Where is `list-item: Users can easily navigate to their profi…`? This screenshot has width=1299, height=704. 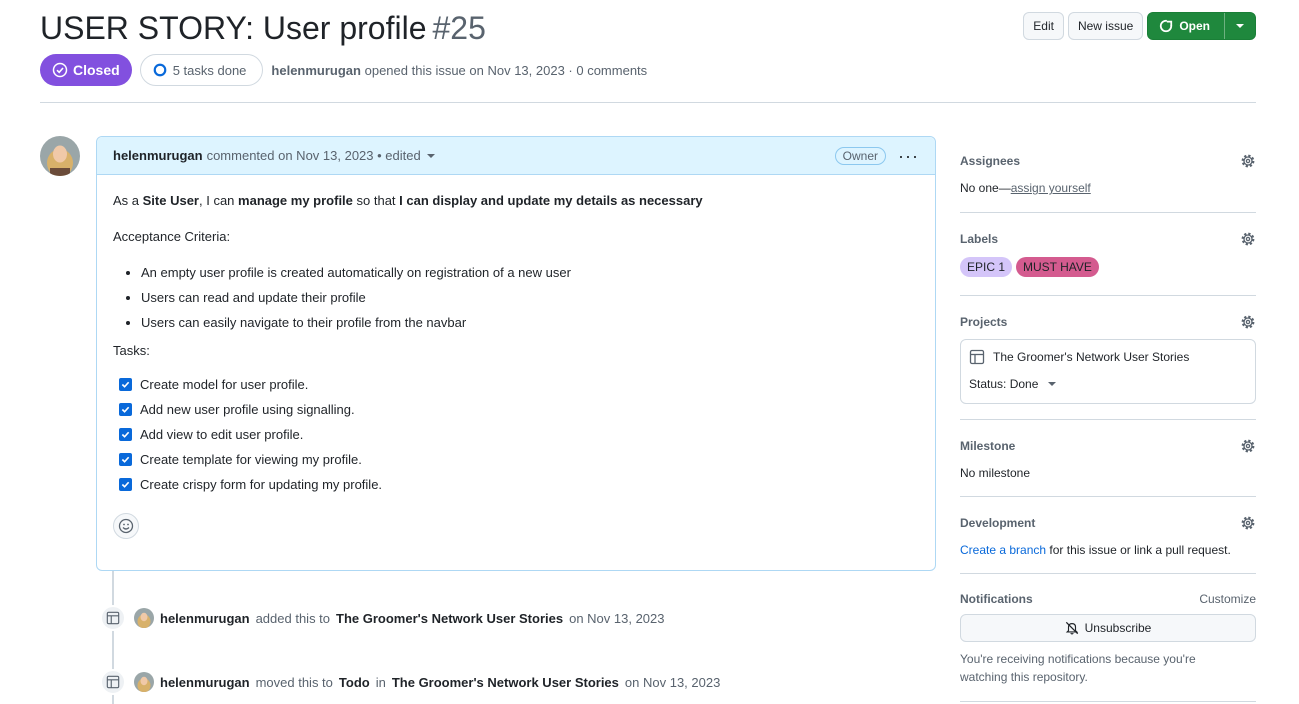
list-item: Users can easily navigate to their profi… is located at coordinates (530, 323).